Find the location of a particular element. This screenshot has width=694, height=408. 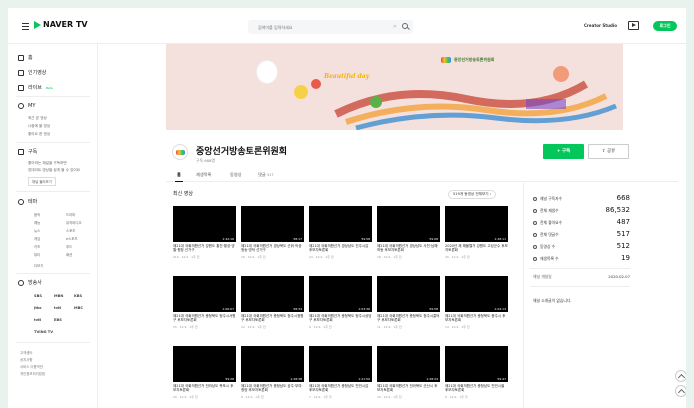

video-title: 제21대 국회의원선거 충청북도 청주시청원구 후보자토론회 is located at coordinates (272, 318).